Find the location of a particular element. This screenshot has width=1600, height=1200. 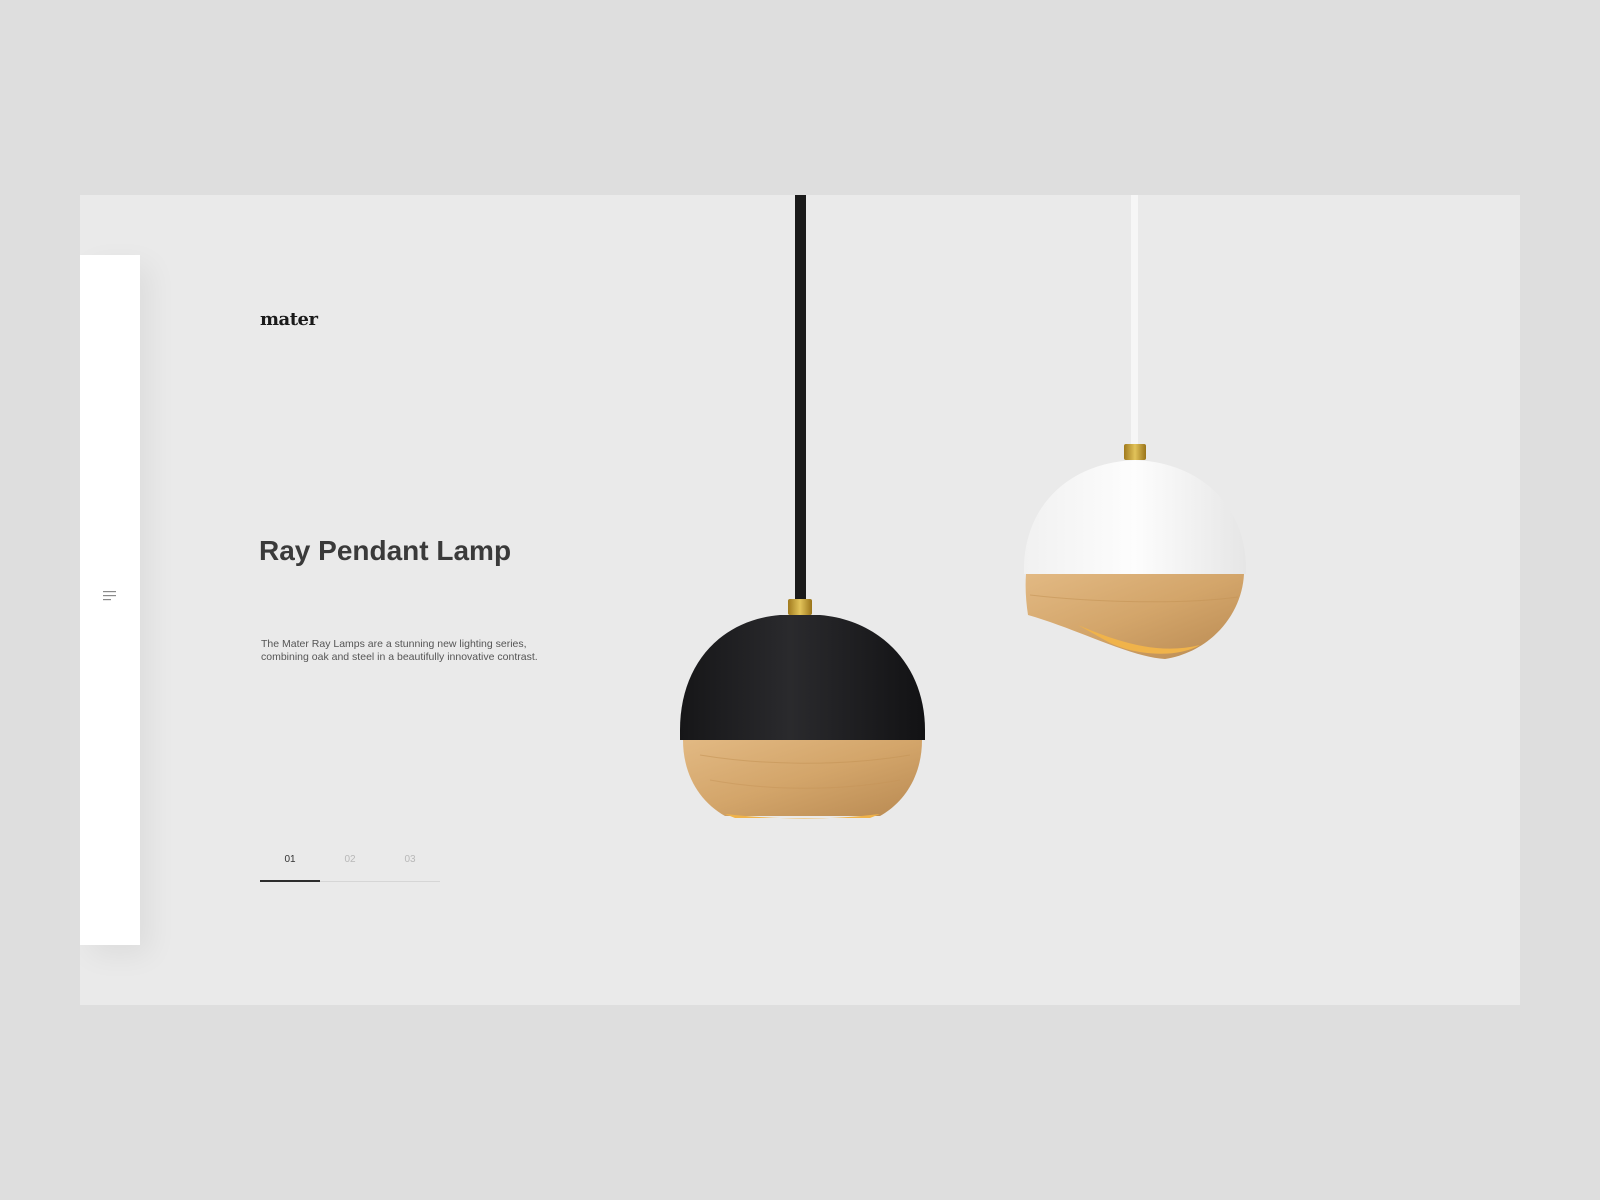

white-pendant-lamp is located at coordinates (1135, 427).